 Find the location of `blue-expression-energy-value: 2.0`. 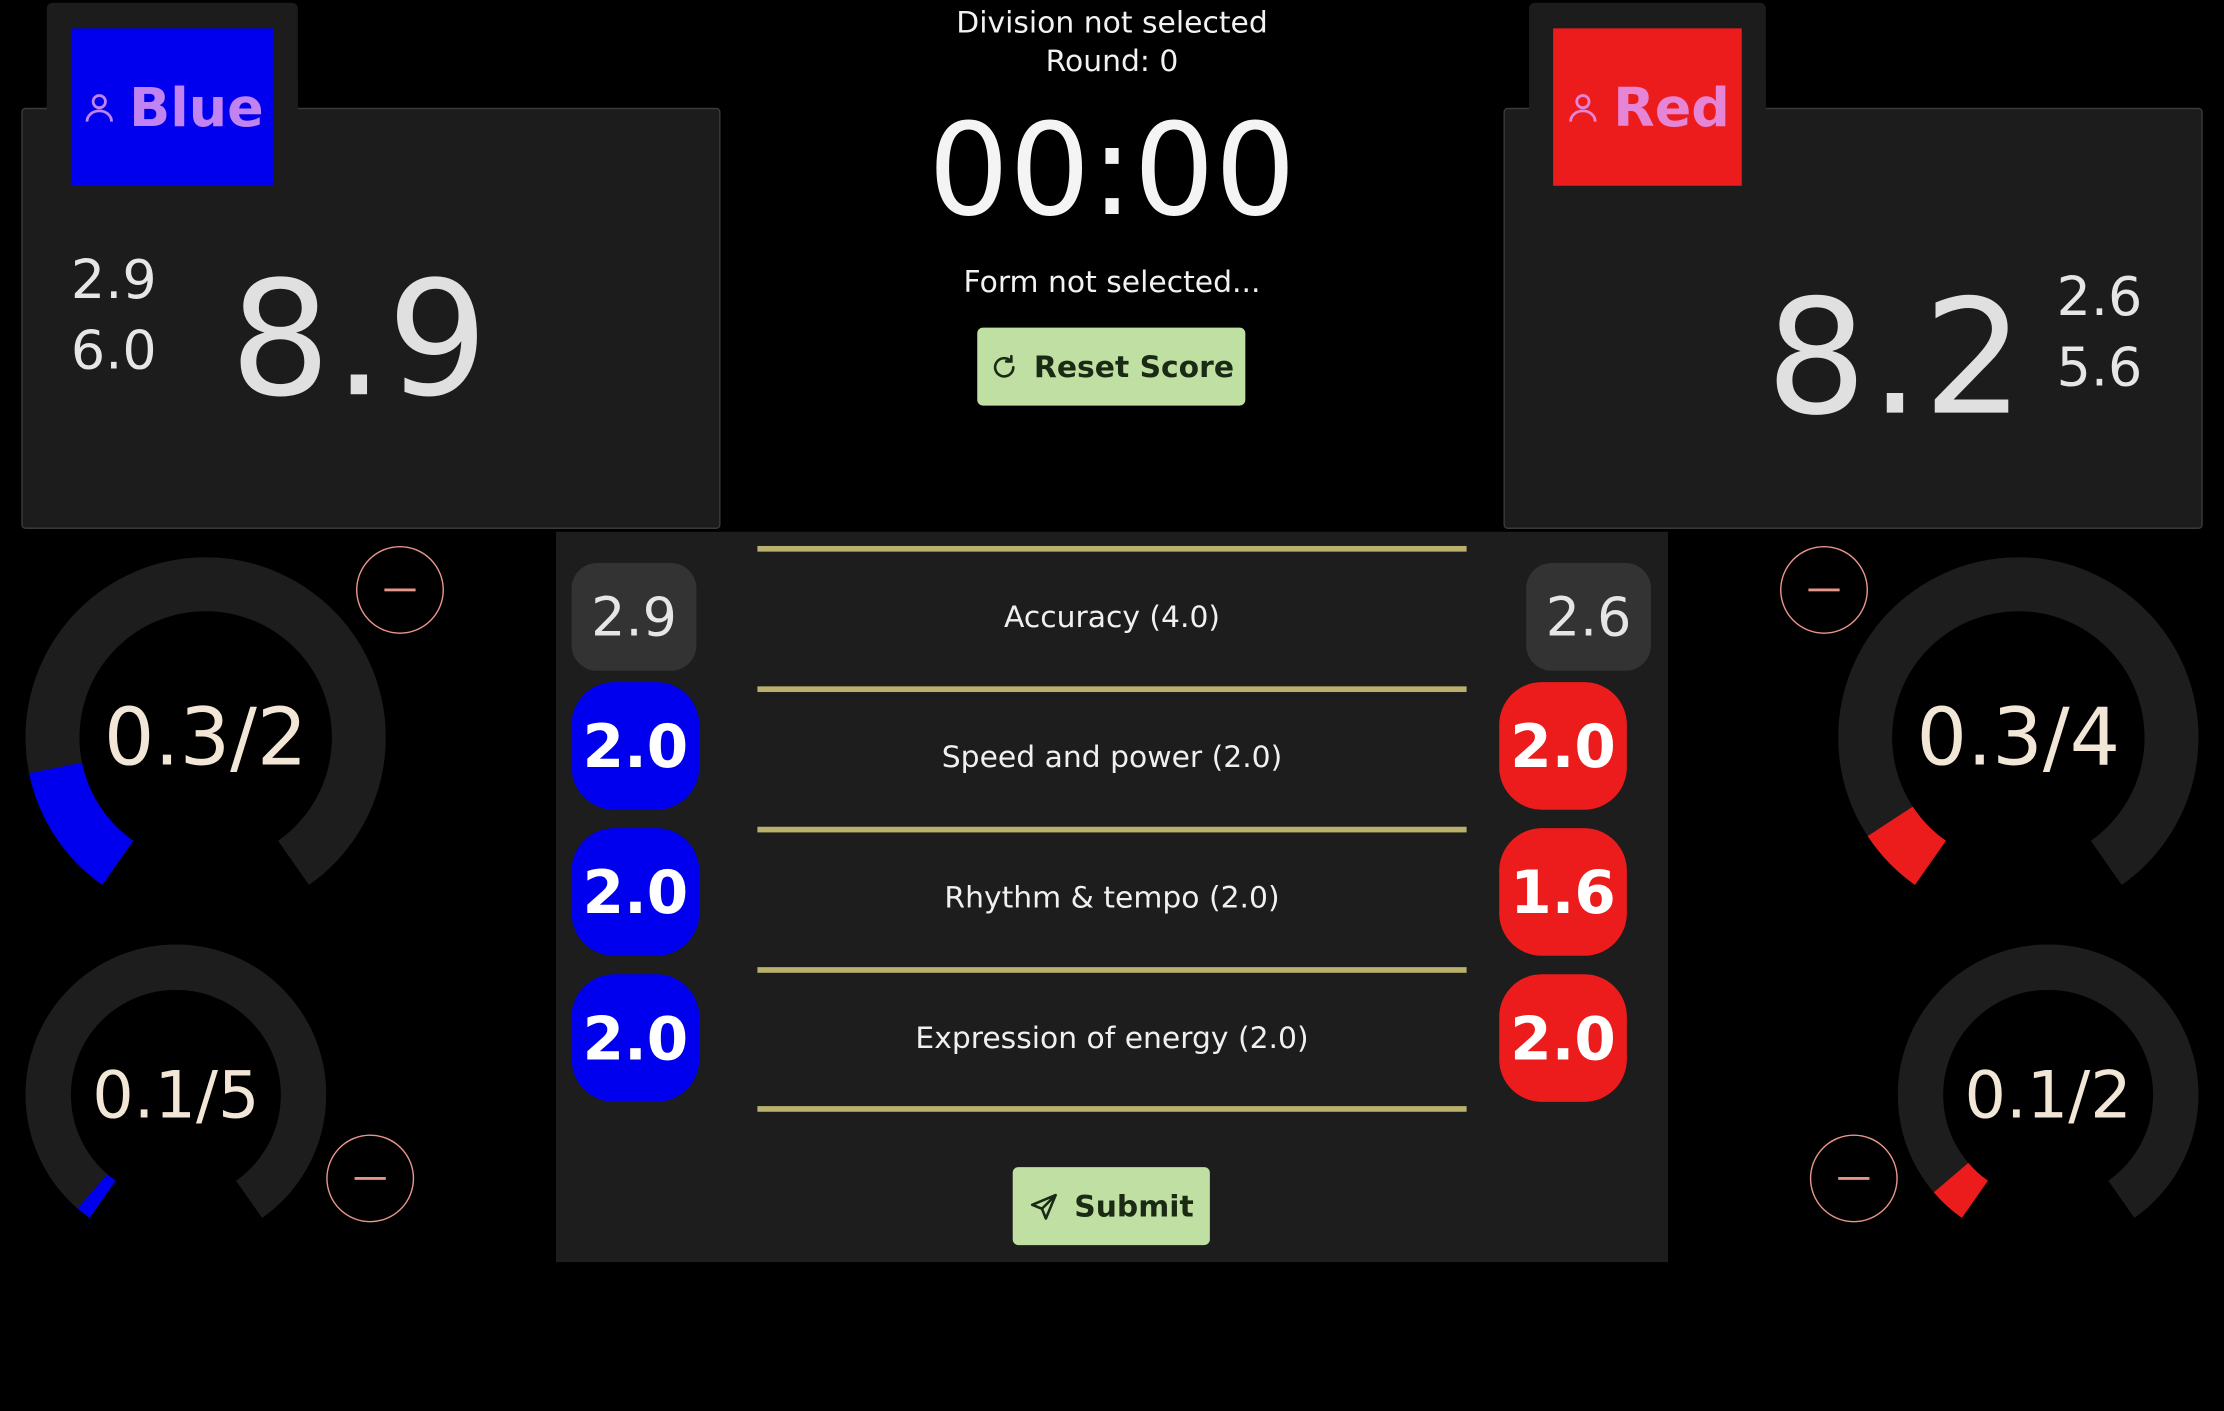

blue-expression-energy-value: 2.0 is located at coordinates (635, 1038).